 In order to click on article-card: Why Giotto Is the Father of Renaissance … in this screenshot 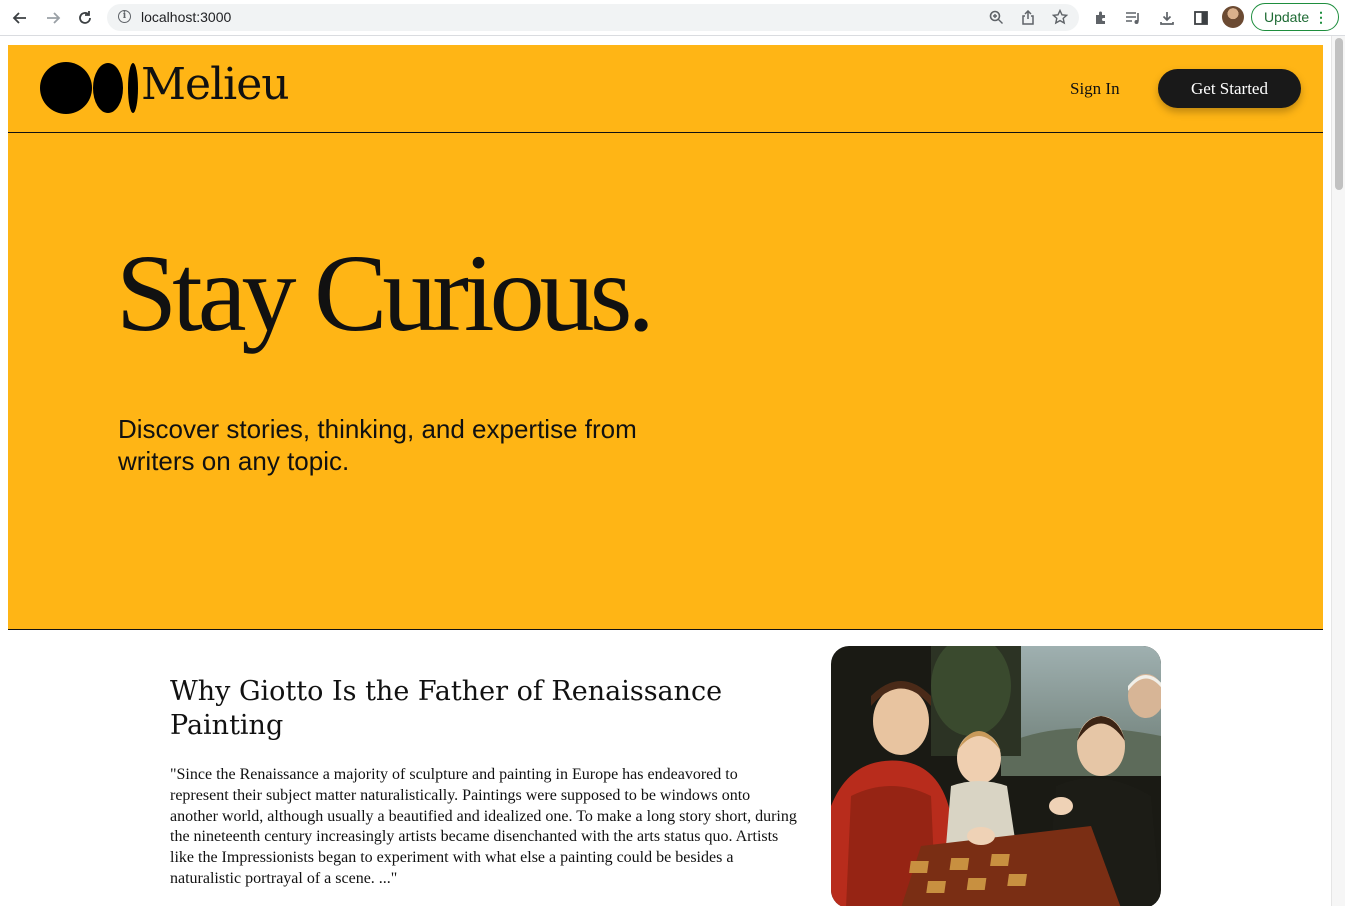, I will do `click(485, 782)`.